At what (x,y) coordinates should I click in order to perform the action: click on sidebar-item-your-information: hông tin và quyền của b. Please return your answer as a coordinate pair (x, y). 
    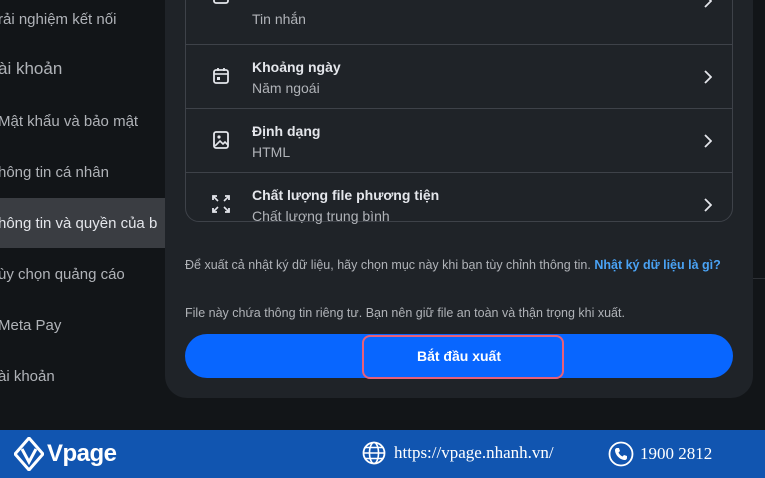
    Looking at the image, I should click on (82, 223).